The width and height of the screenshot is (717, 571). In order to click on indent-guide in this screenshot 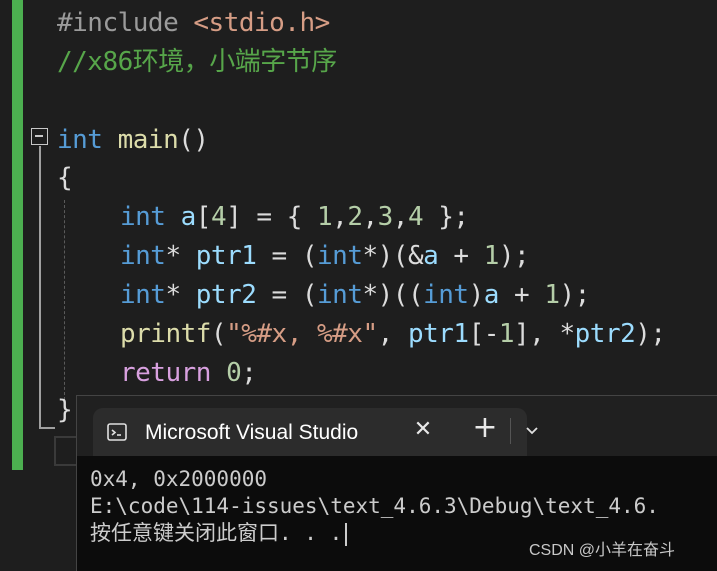, I will do `click(64, 300)`.